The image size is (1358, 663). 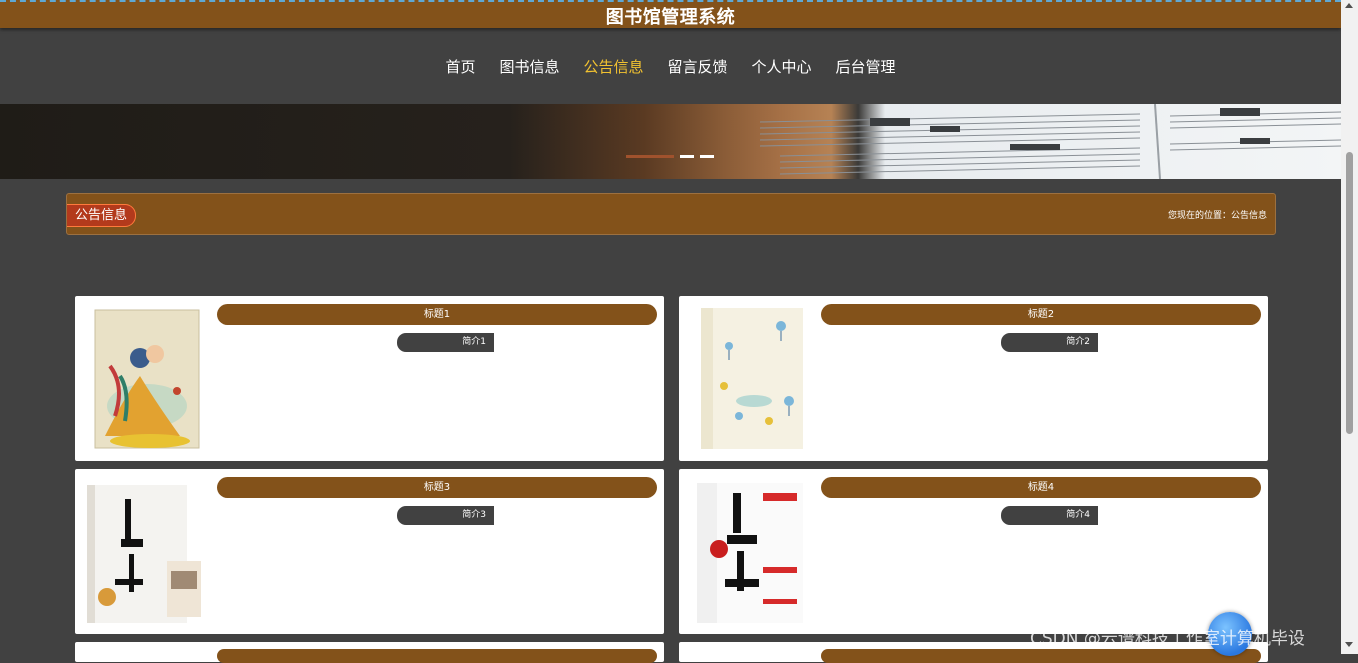 I want to click on scroll-thumb, so click(x=1349, y=293).